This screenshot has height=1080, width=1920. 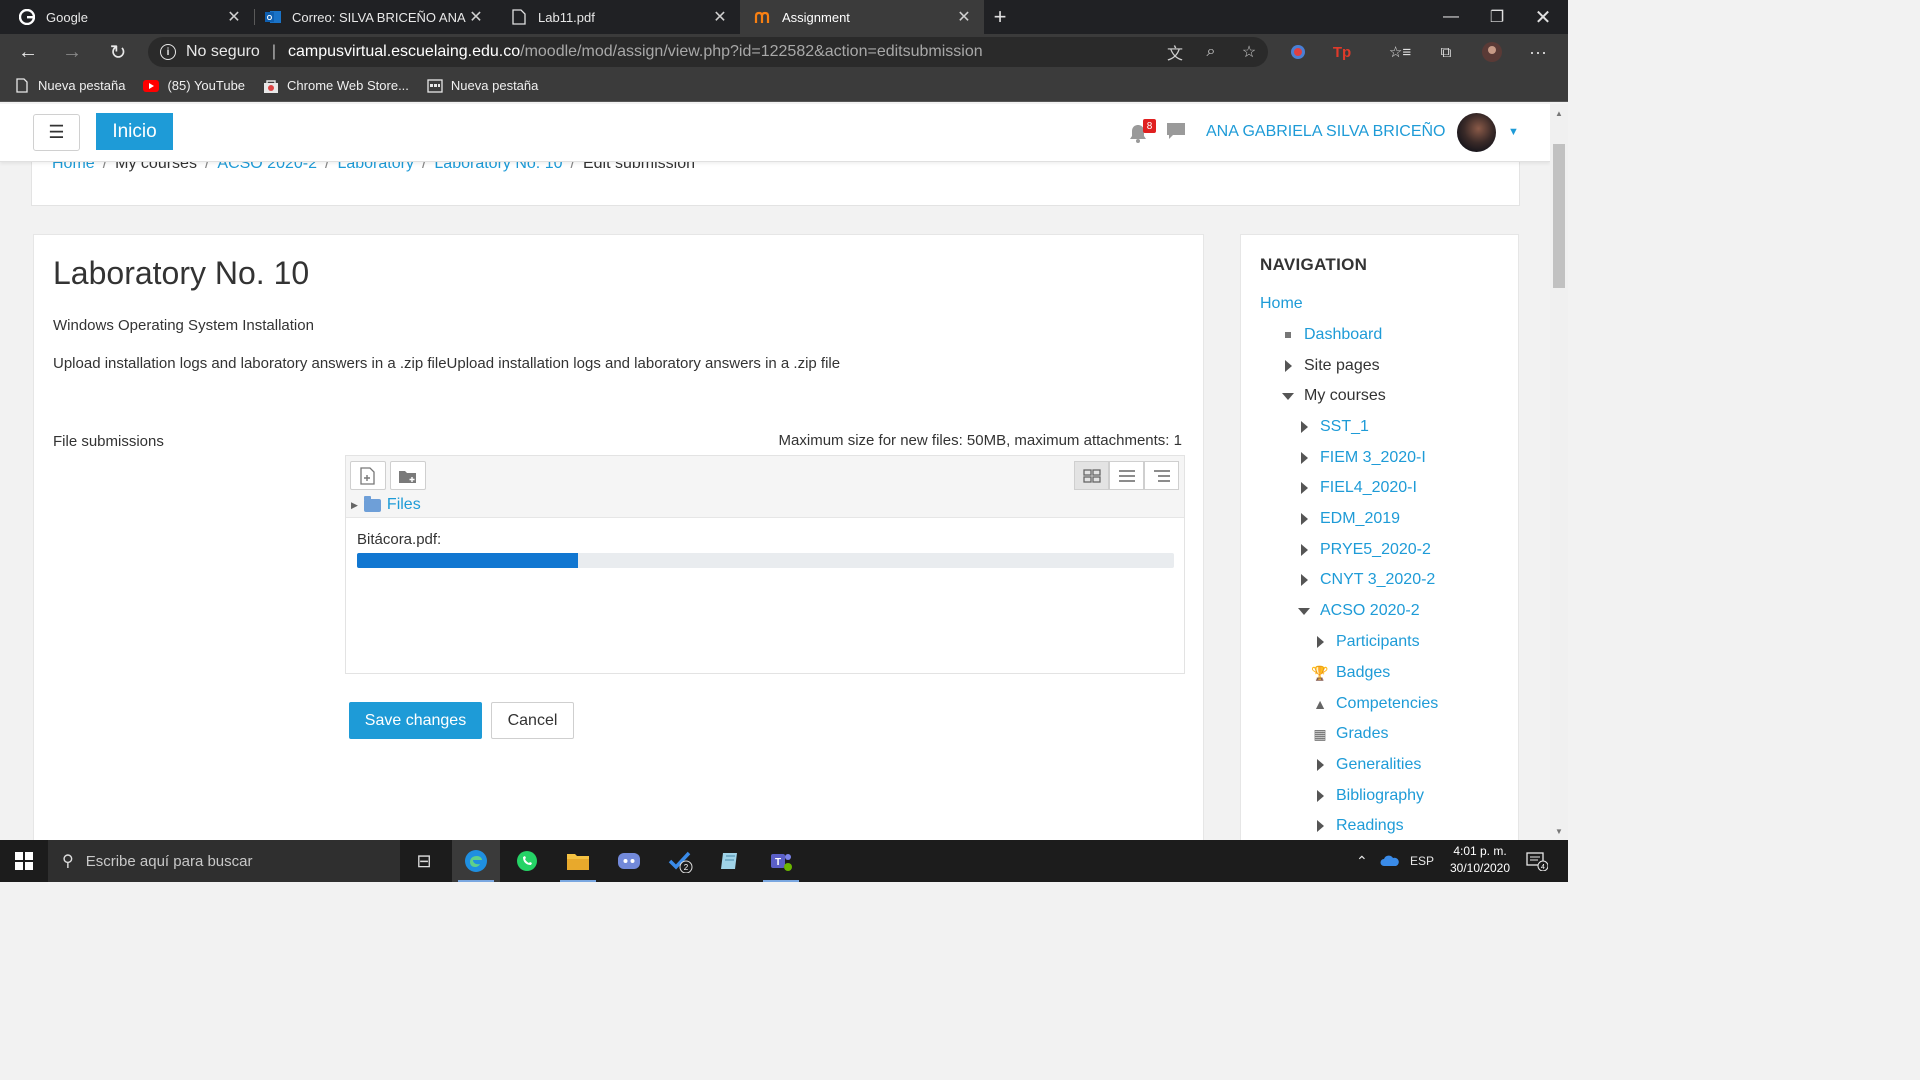 What do you see at coordinates (1537, 861) in the screenshot?
I see `action-center-icon: 4` at bounding box center [1537, 861].